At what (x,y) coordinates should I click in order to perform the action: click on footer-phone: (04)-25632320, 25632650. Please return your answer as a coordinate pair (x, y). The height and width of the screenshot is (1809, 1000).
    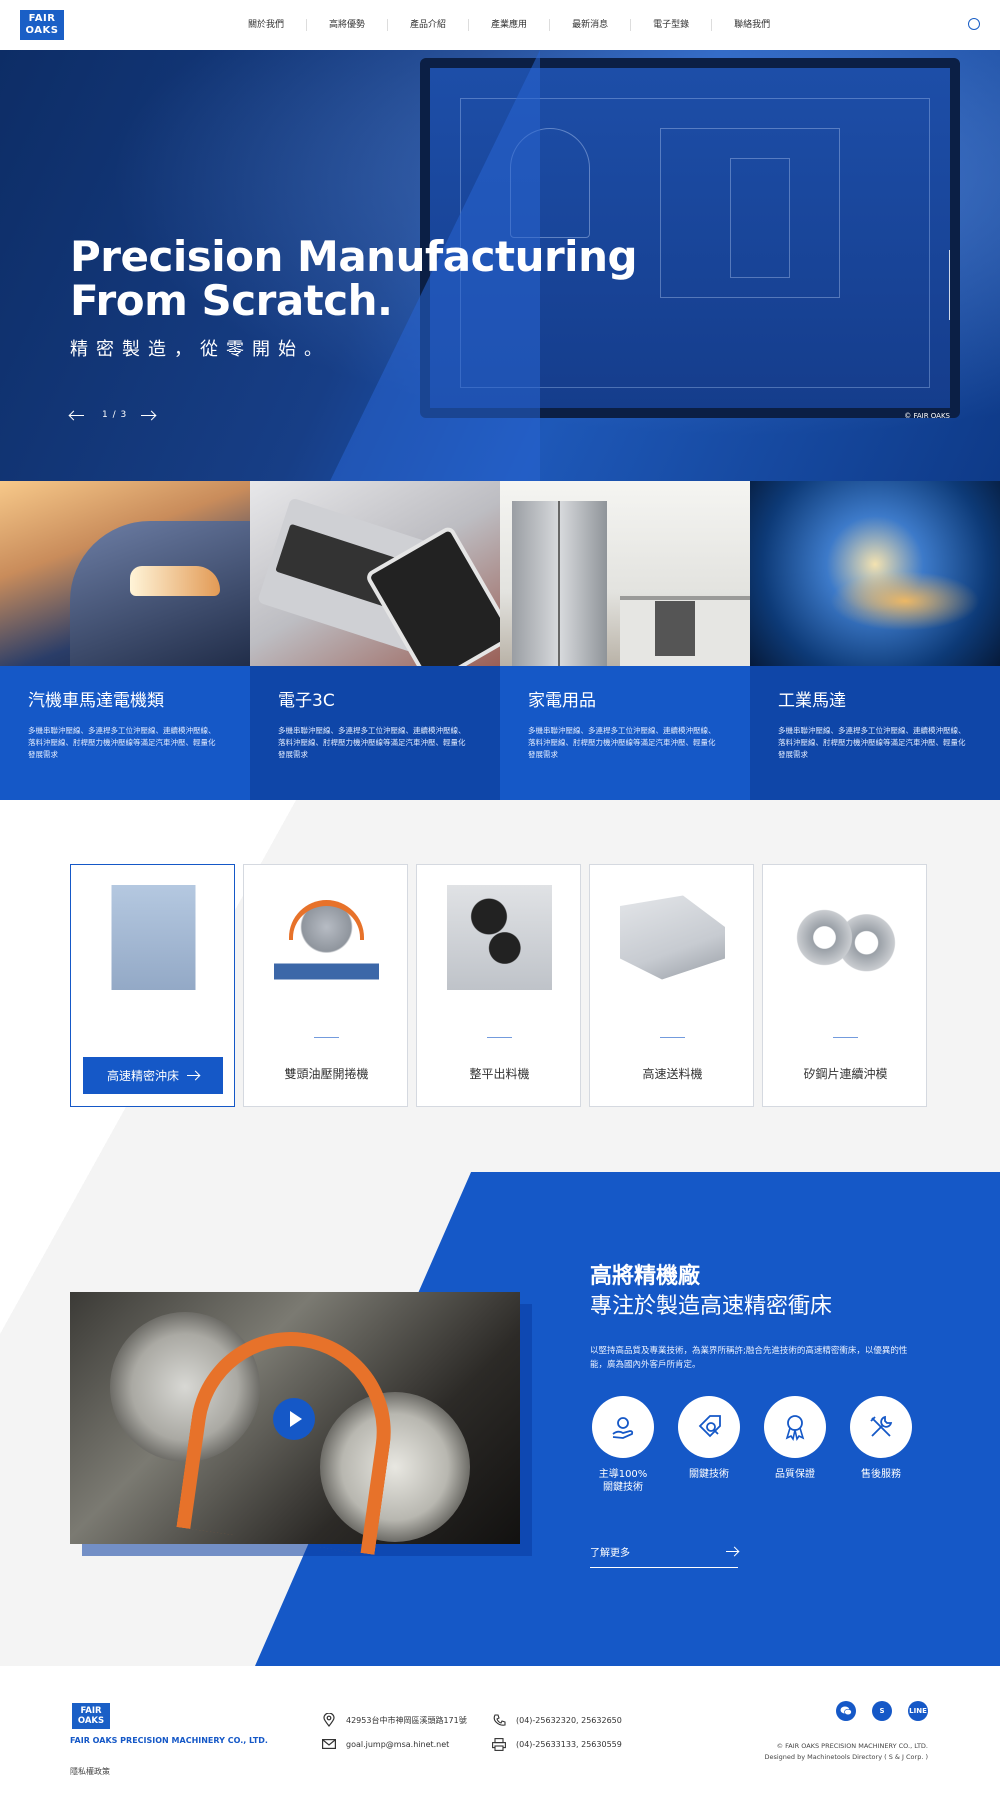
    Looking at the image, I should click on (557, 1720).